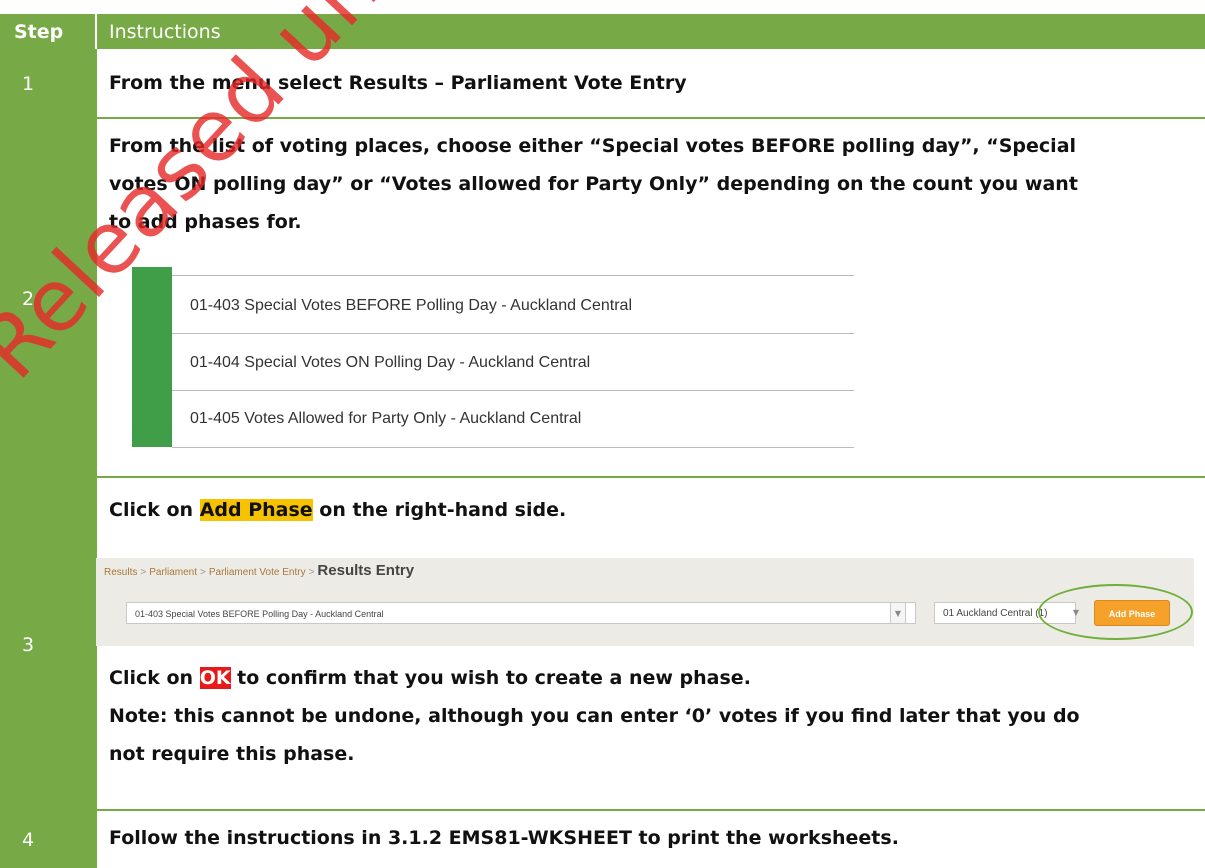 The width and height of the screenshot is (1205, 868). Describe the element at coordinates (232, 754) in the screenshot. I see `note-line: not require this phase.` at that location.